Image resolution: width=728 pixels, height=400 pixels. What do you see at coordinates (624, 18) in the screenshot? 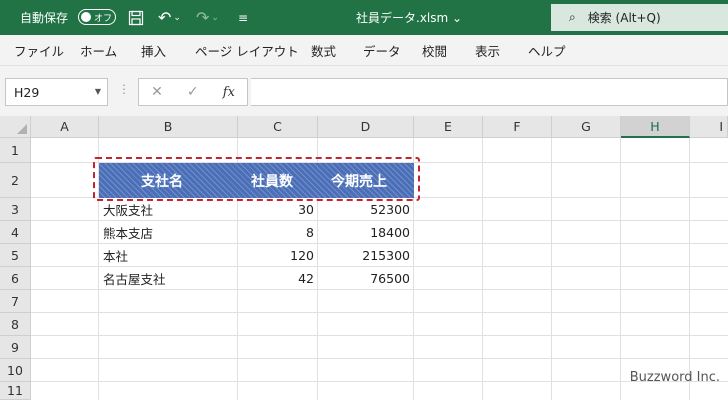
I see `search-label: 検索 (Alt+Q)` at bounding box center [624, 18].